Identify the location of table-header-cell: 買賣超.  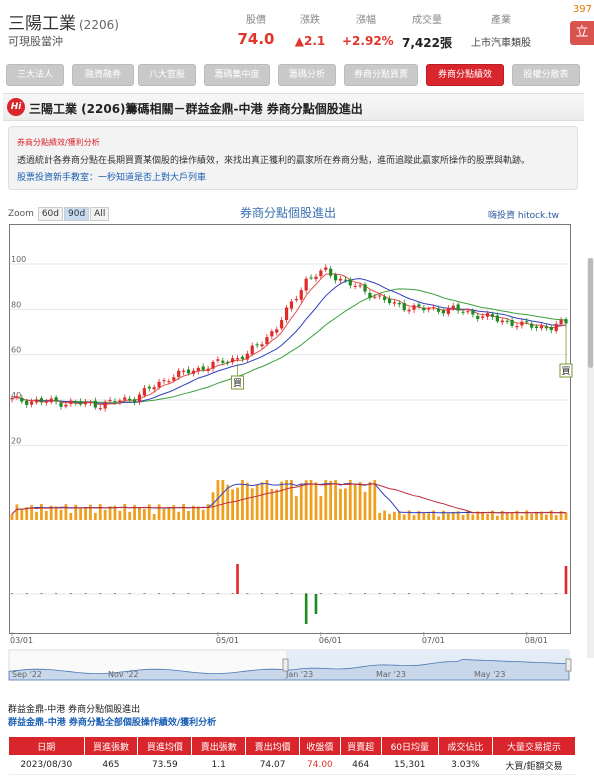
(360, 746).